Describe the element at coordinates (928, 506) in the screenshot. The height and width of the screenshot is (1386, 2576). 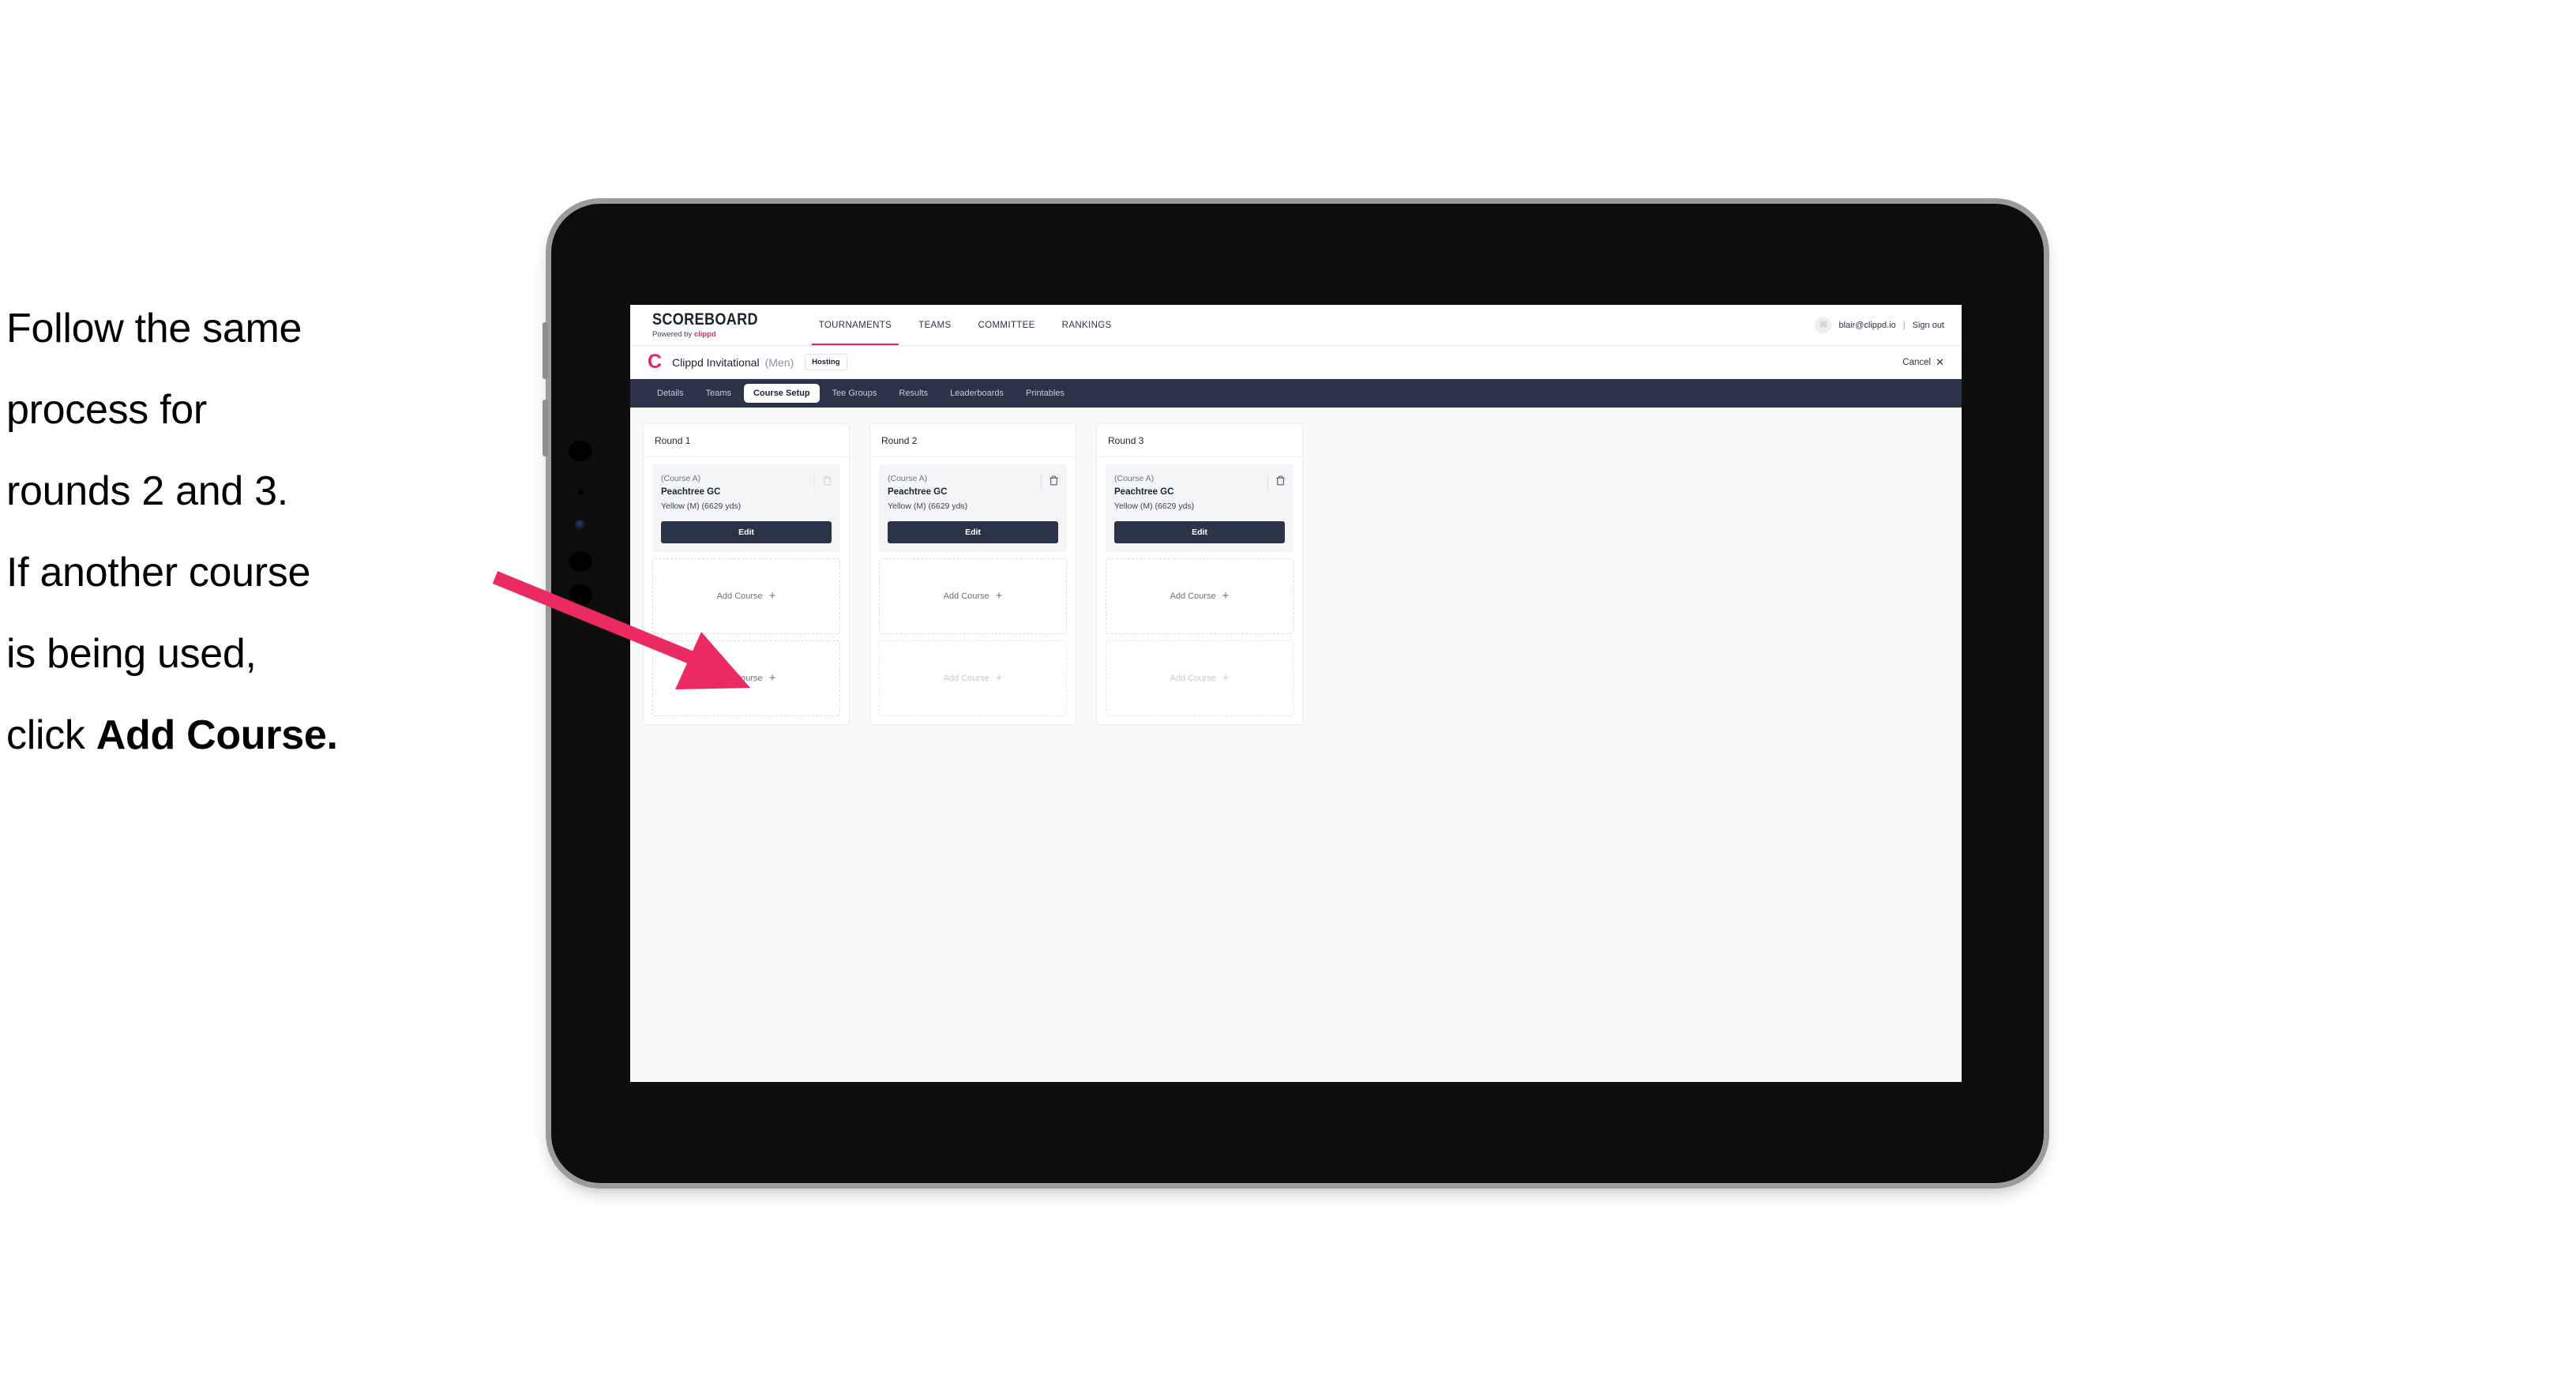
I see `course-tee-2: Yellow (M) (6629 yds)` at that location.